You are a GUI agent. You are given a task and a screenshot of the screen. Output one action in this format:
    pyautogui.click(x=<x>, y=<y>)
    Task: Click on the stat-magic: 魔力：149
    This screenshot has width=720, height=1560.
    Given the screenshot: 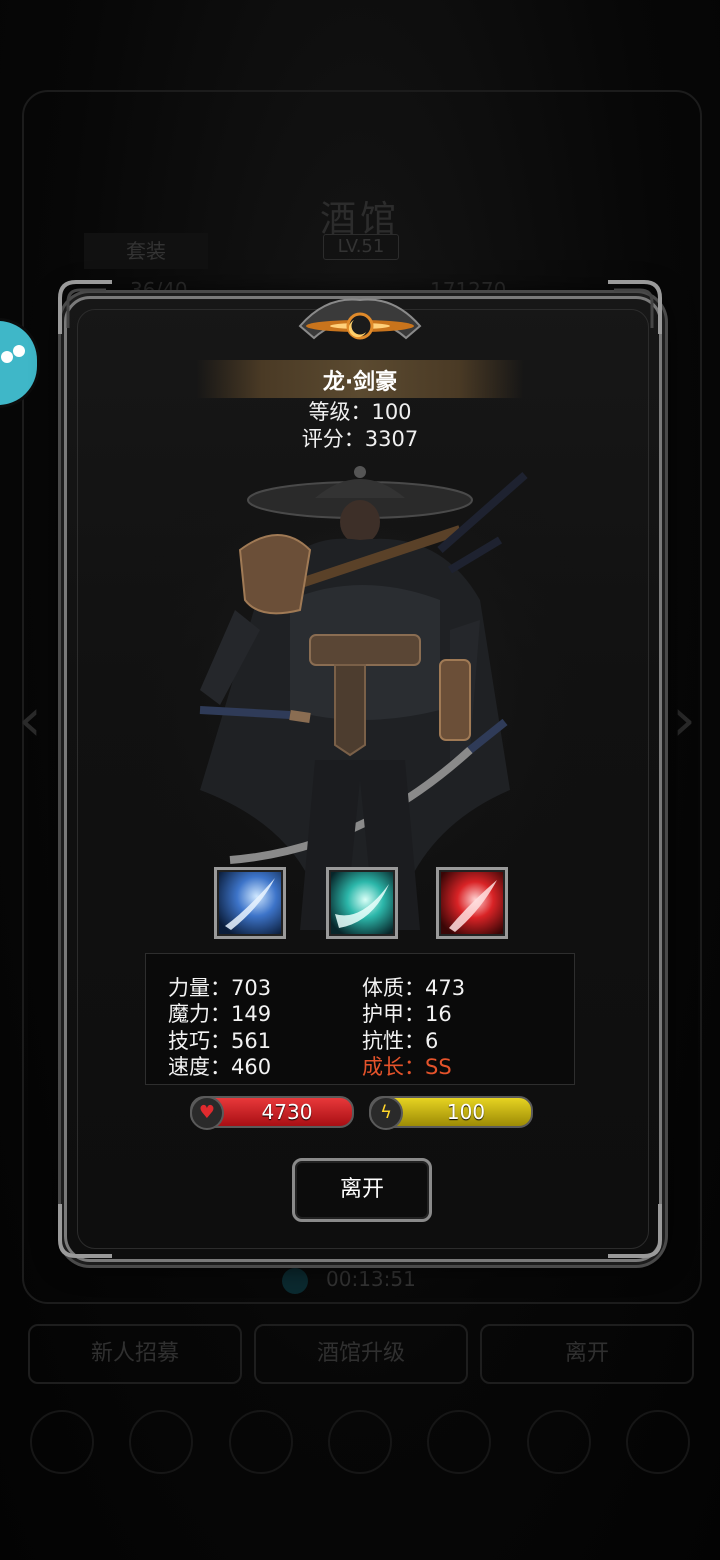 What is the action you would take?
    pyautogui.click(x=220, y=1014)
    